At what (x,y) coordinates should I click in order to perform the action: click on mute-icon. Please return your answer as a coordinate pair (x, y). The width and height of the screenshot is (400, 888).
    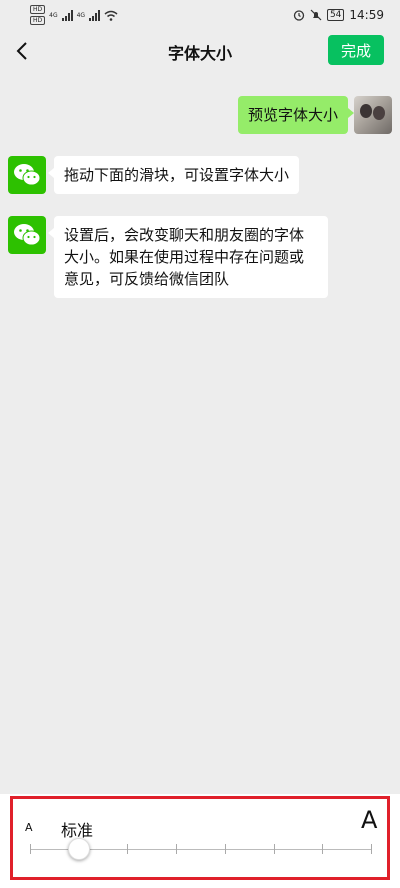
    Looking at the image, I should click on (316, 15).